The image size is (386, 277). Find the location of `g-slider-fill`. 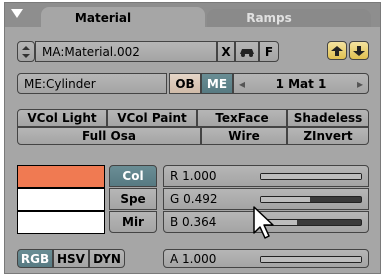

g-slider-fill is located at coordinates (286, 199).